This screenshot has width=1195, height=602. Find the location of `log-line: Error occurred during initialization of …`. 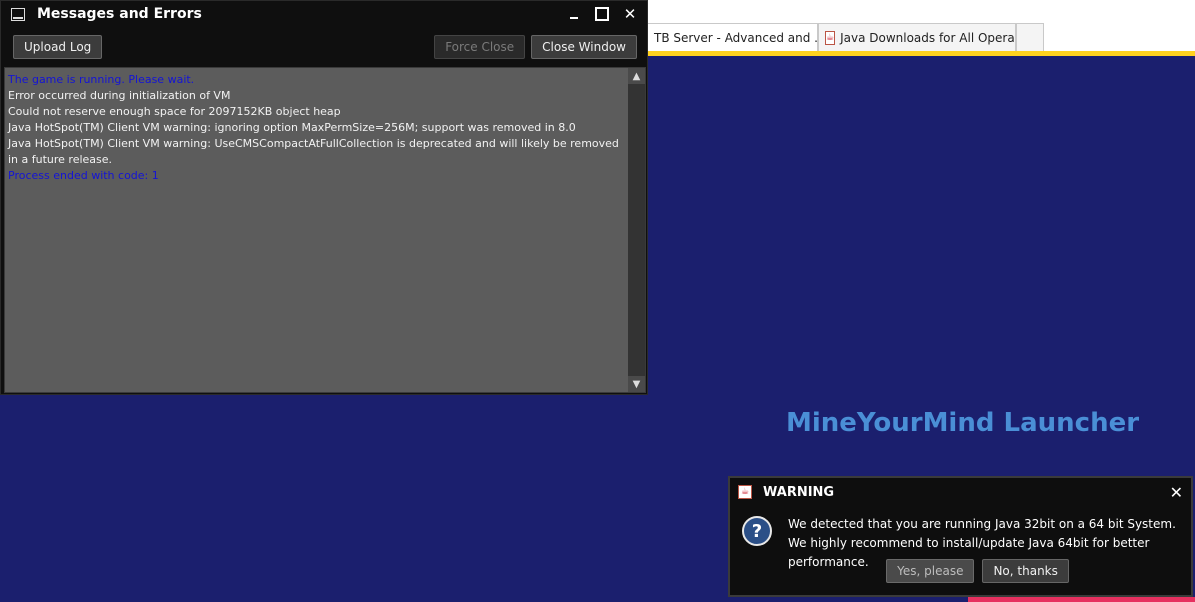

log-line: Error occurred during initialization of … is located at coordinates (119, 95).